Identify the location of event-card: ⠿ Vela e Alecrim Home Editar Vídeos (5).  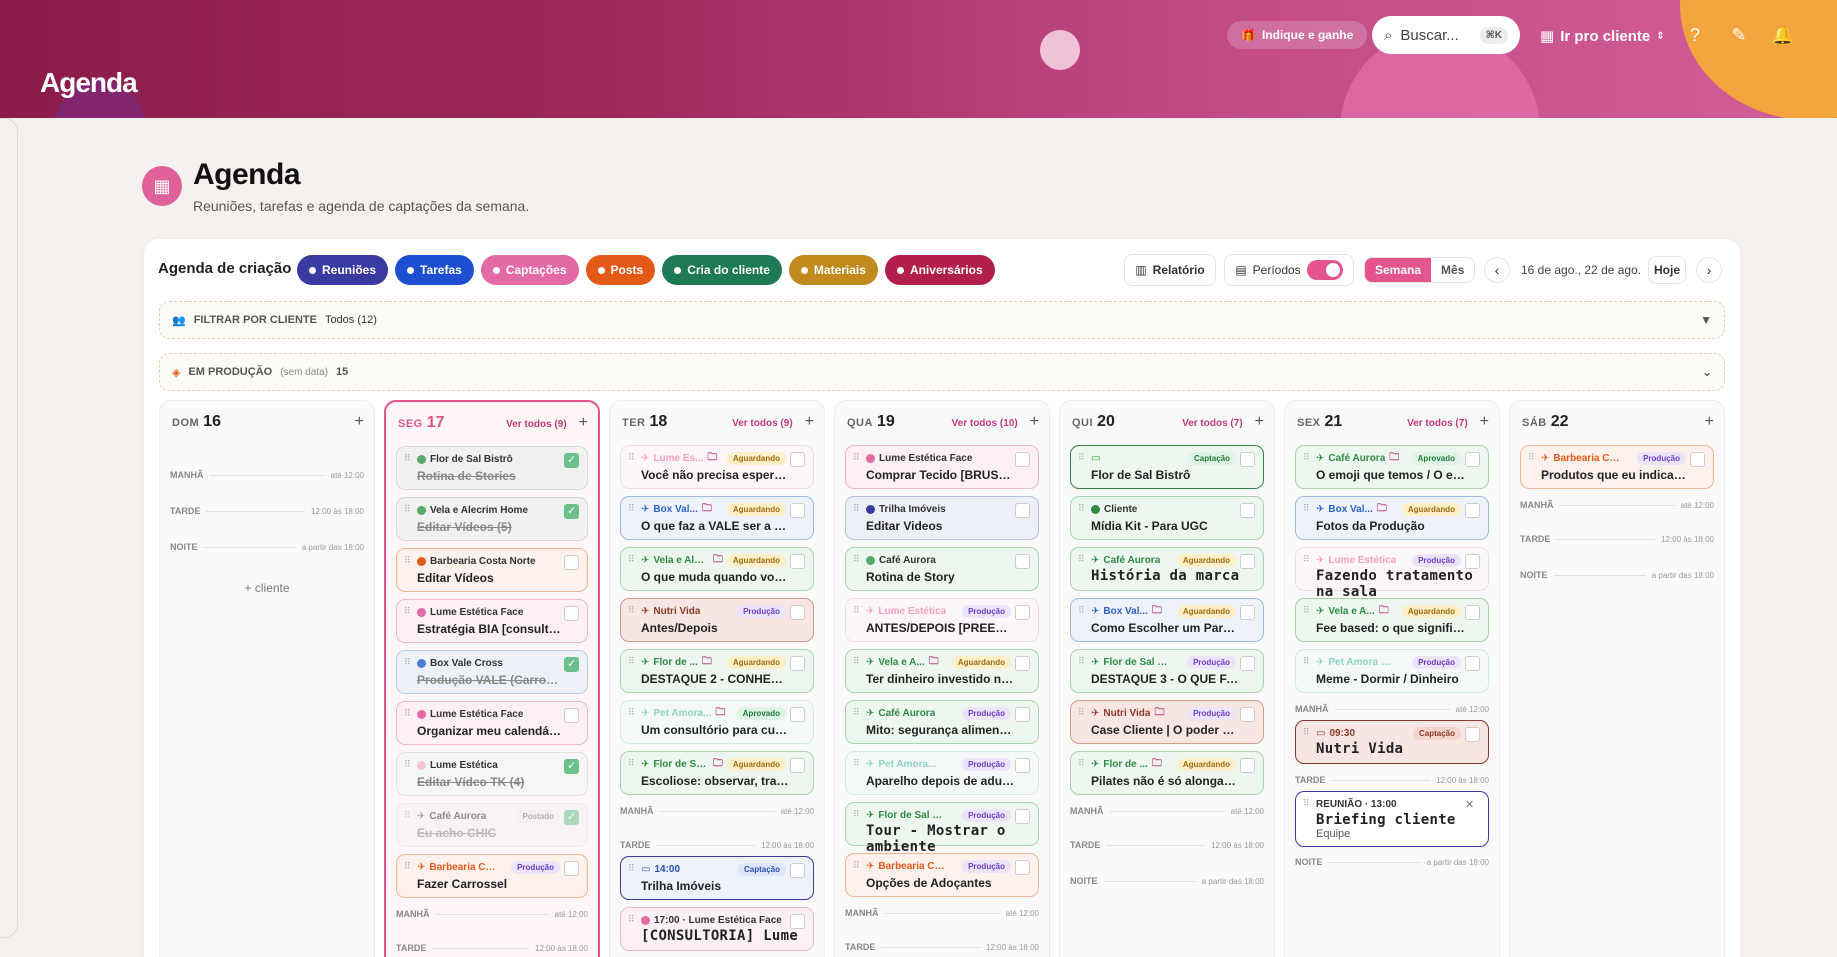
(492, 519).